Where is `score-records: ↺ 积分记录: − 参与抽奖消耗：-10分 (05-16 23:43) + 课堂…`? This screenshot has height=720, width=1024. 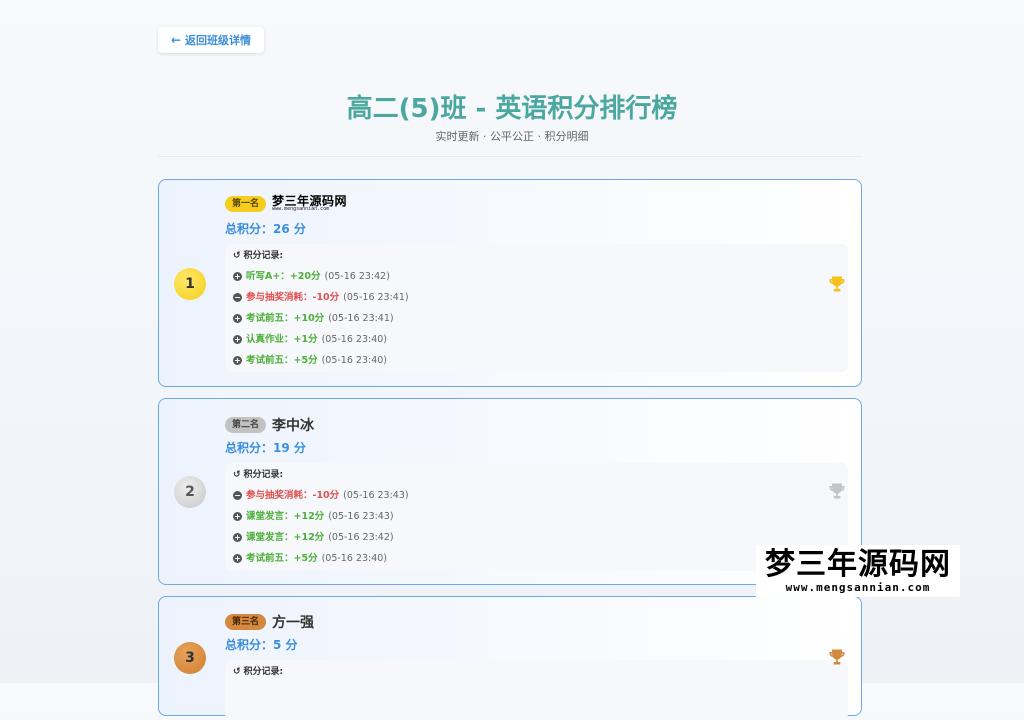
score-records: ↺ 积分记录: − 参与抽奖消耗：-10分 (05-16 23:43) + 课堂… is located at coordinates (536, 517).